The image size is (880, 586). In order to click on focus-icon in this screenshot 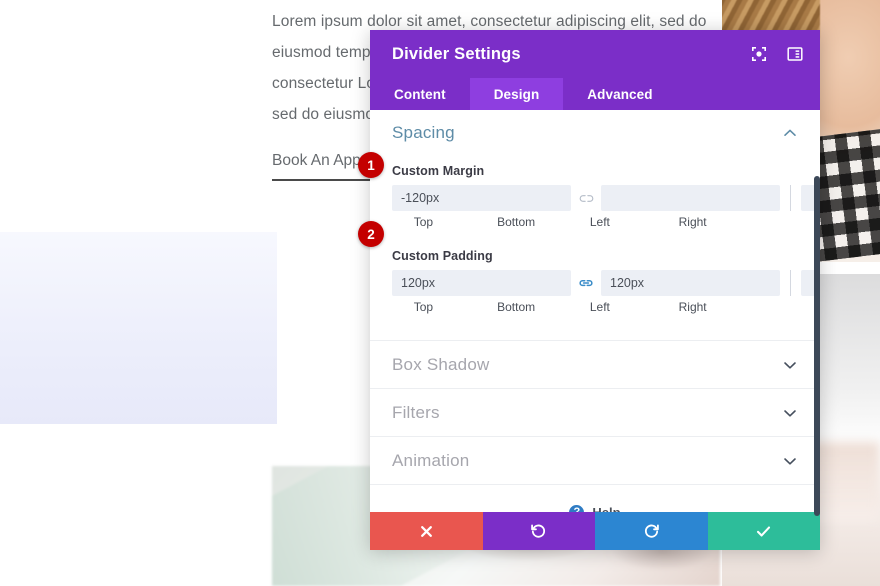, I will do `click(759, 54)`.